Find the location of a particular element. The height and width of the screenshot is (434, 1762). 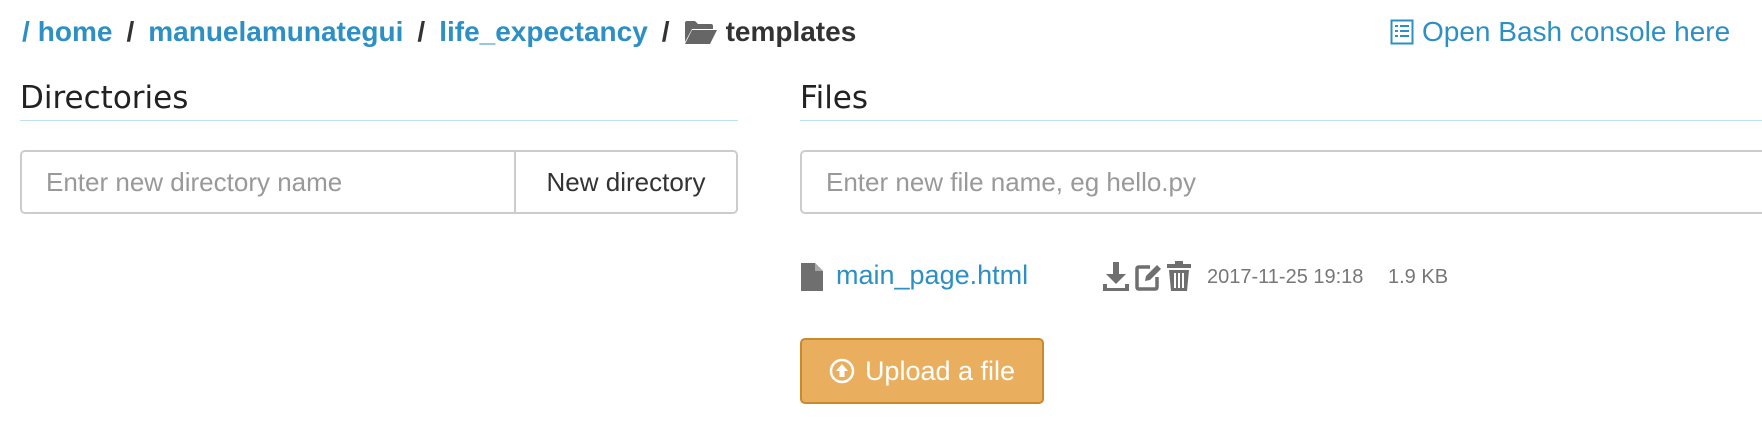

file-icon is located at coordinates (812, 277).